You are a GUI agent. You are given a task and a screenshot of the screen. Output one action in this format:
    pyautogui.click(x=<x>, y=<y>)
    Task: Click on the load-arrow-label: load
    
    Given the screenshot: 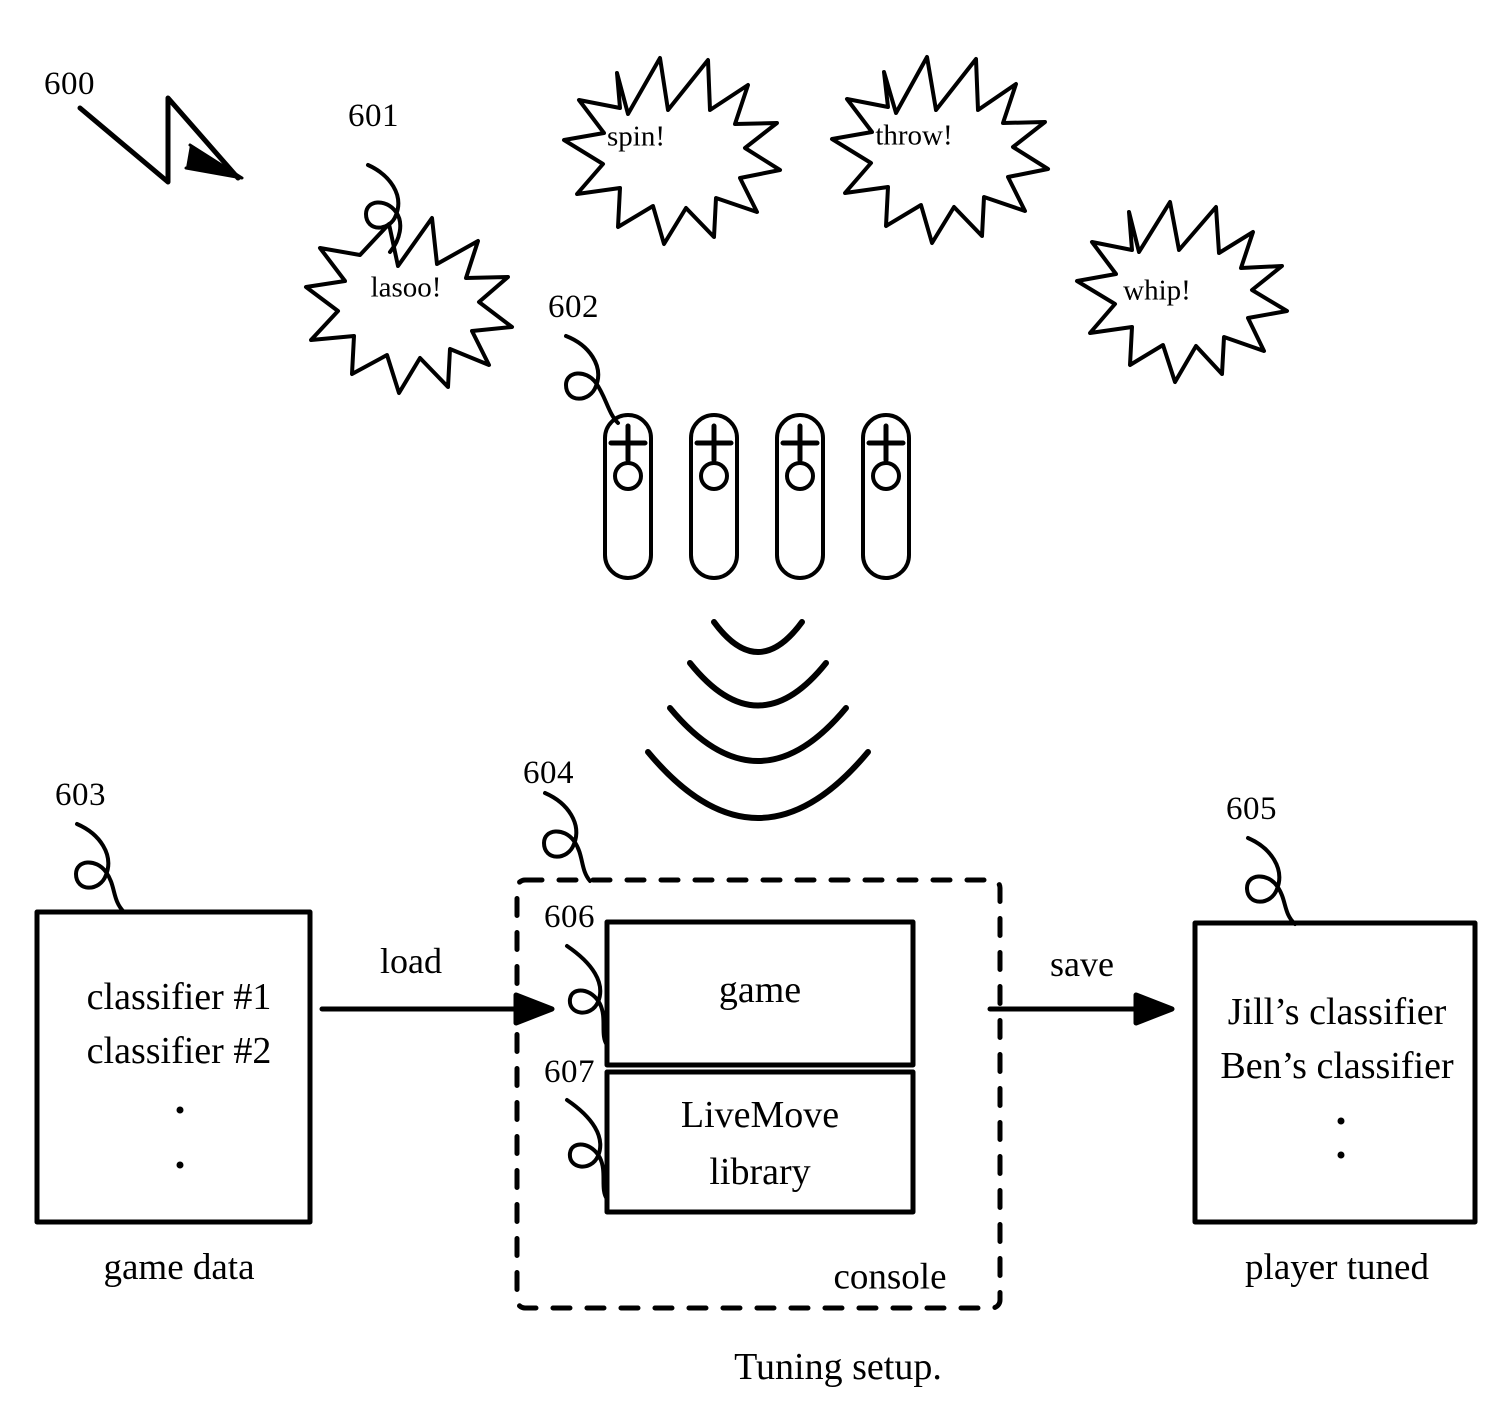 What is the action you would take?
    pyautogui.click(x=411, y=961)
    